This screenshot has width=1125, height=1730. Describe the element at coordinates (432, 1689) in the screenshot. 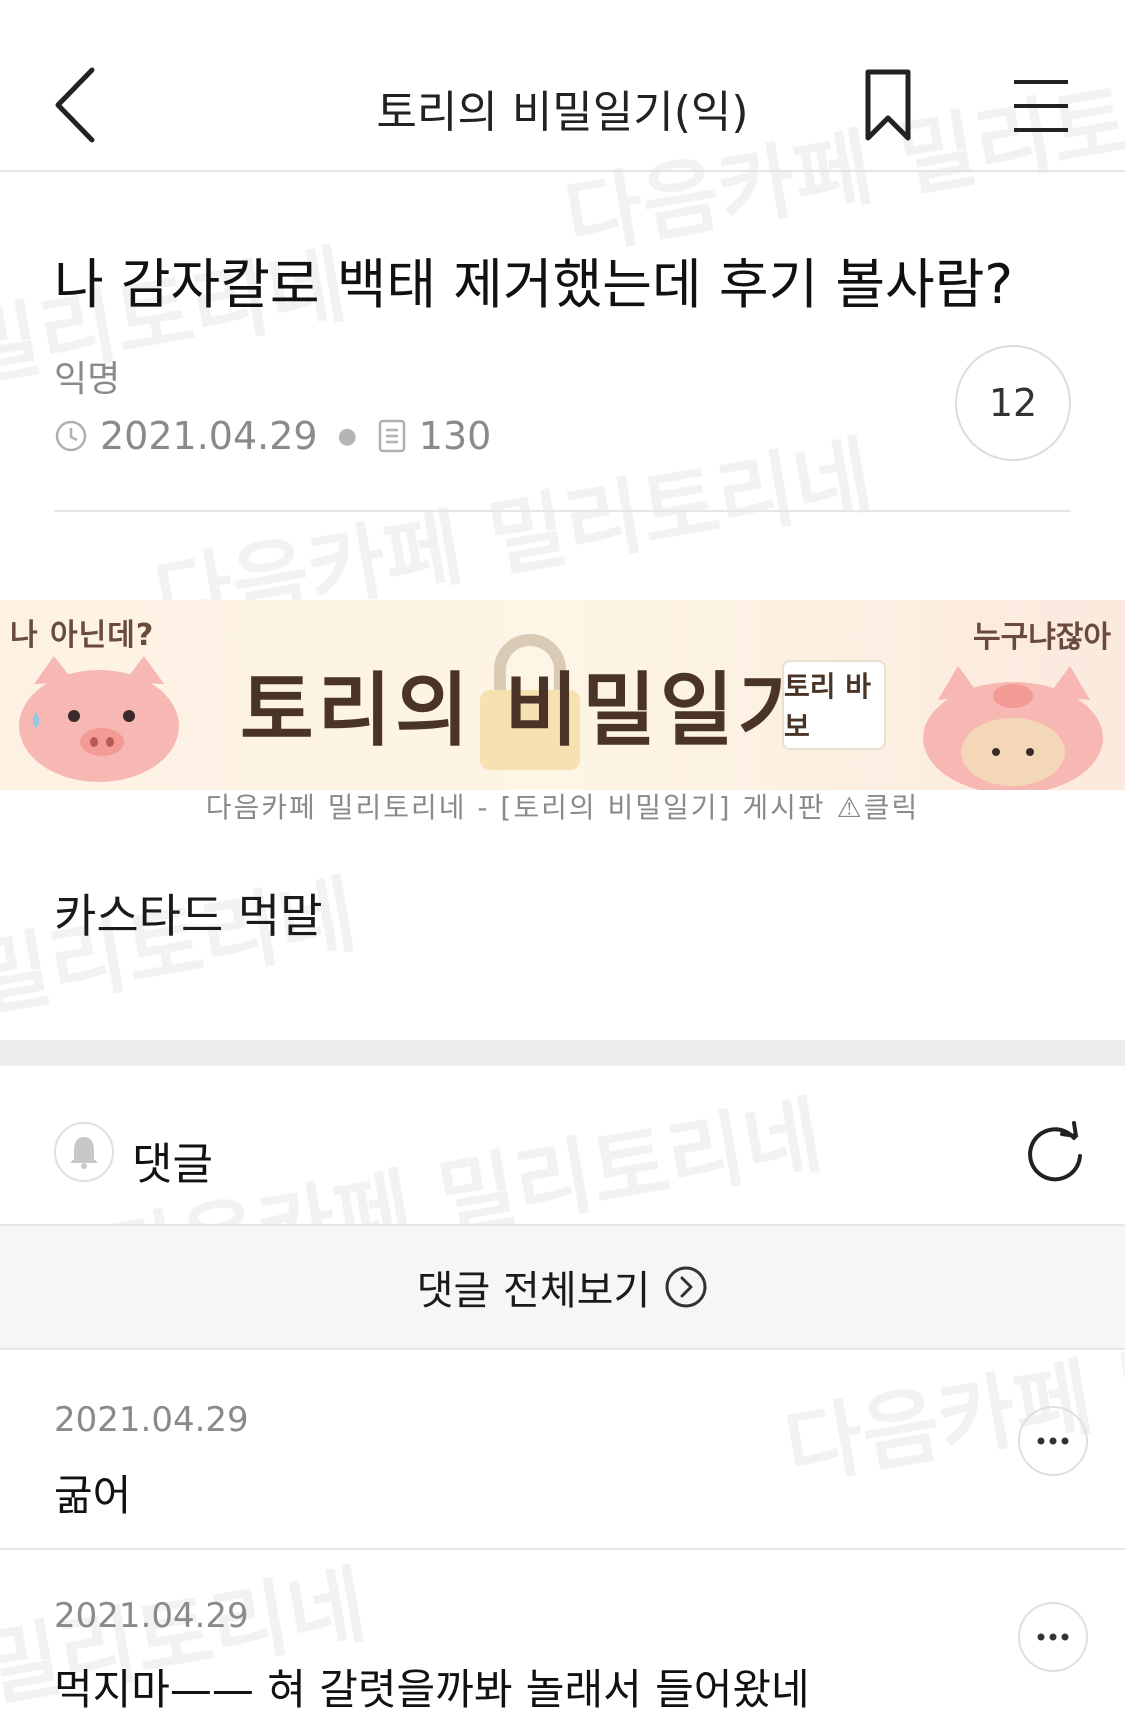

I see `comment-text: 먹지마—— 혀 갈렷을까봐 놀래서 들어왔네` at that location.